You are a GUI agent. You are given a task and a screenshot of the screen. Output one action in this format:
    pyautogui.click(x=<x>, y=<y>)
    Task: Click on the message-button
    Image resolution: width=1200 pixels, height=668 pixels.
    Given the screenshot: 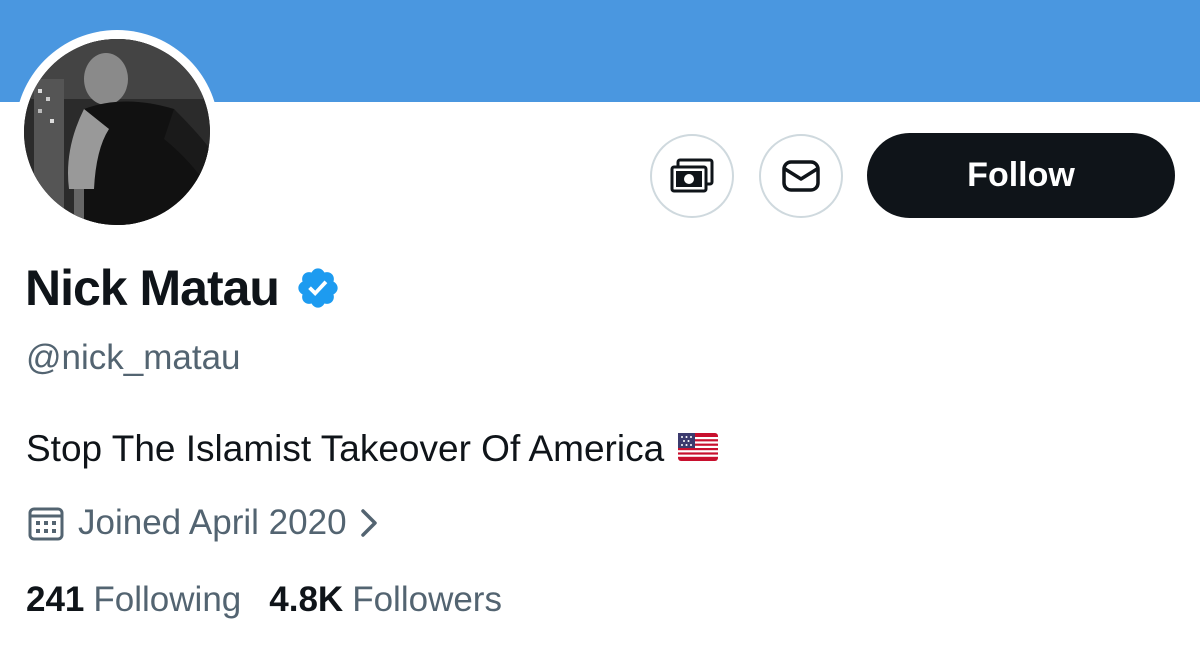 What is the action you would take?
    pyautogui.click(x=801, y=176)
    